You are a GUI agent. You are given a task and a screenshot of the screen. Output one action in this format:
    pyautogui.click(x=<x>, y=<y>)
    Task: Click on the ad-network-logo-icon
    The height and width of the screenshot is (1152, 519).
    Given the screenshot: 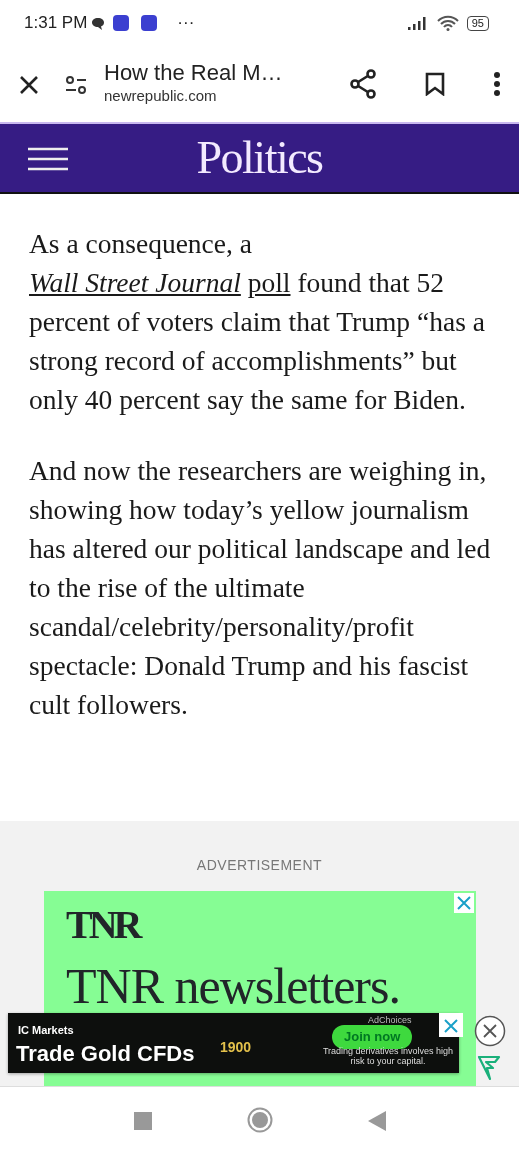 What is the action you would take?
    pyautogui.click(x=489, y=1068)
    